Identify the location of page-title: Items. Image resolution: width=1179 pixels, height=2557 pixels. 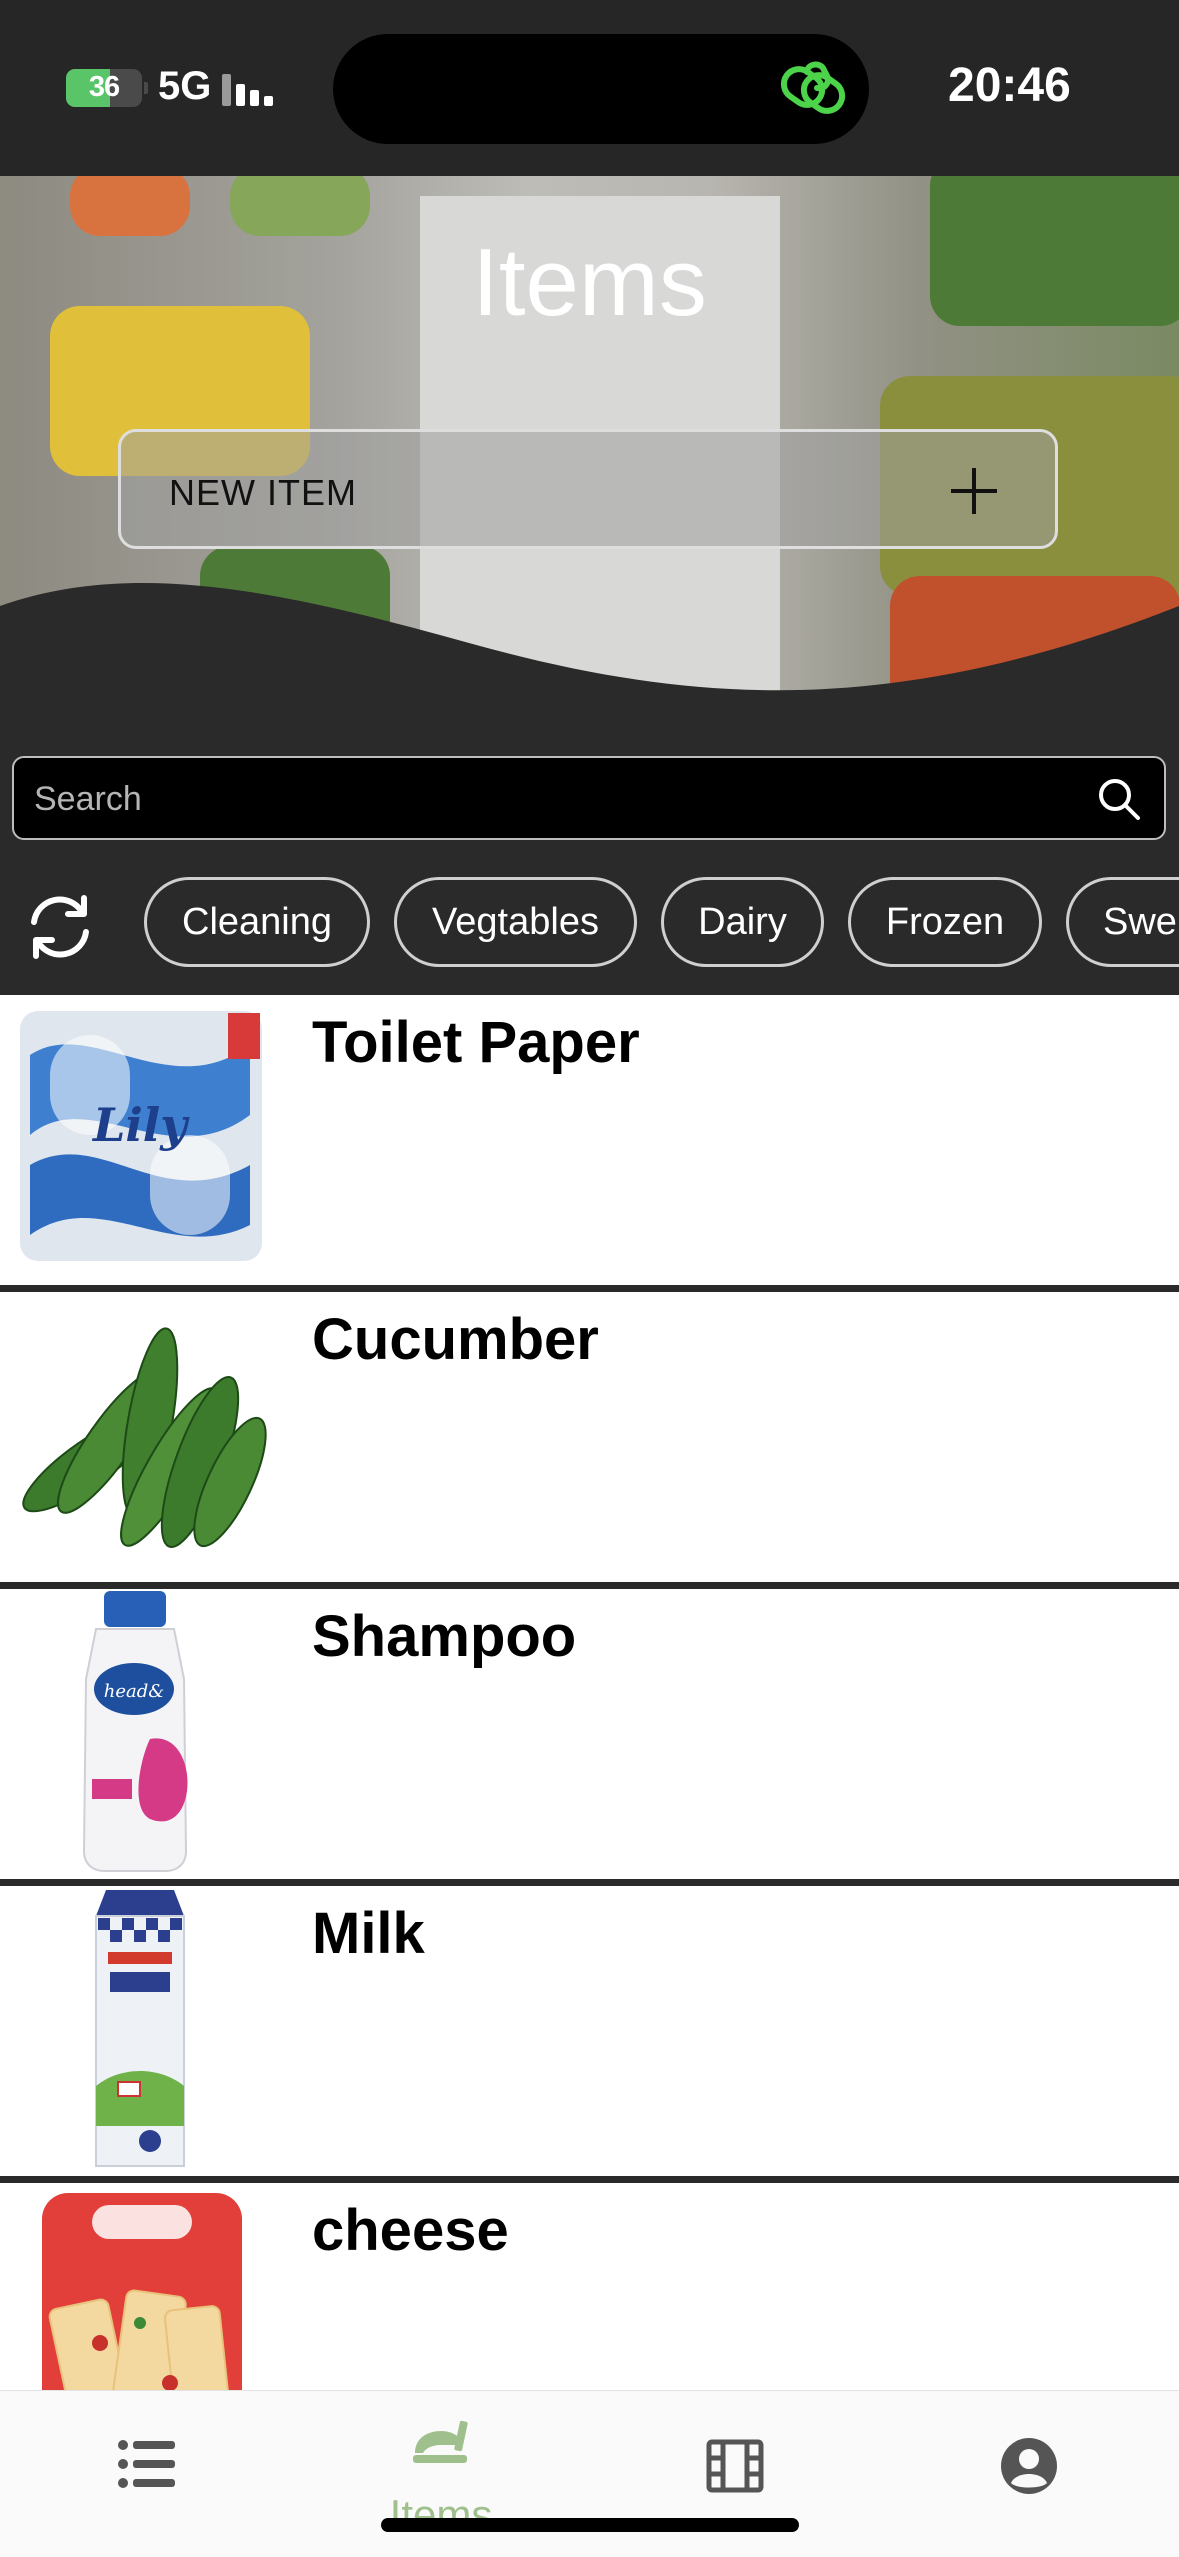
(589, 282).